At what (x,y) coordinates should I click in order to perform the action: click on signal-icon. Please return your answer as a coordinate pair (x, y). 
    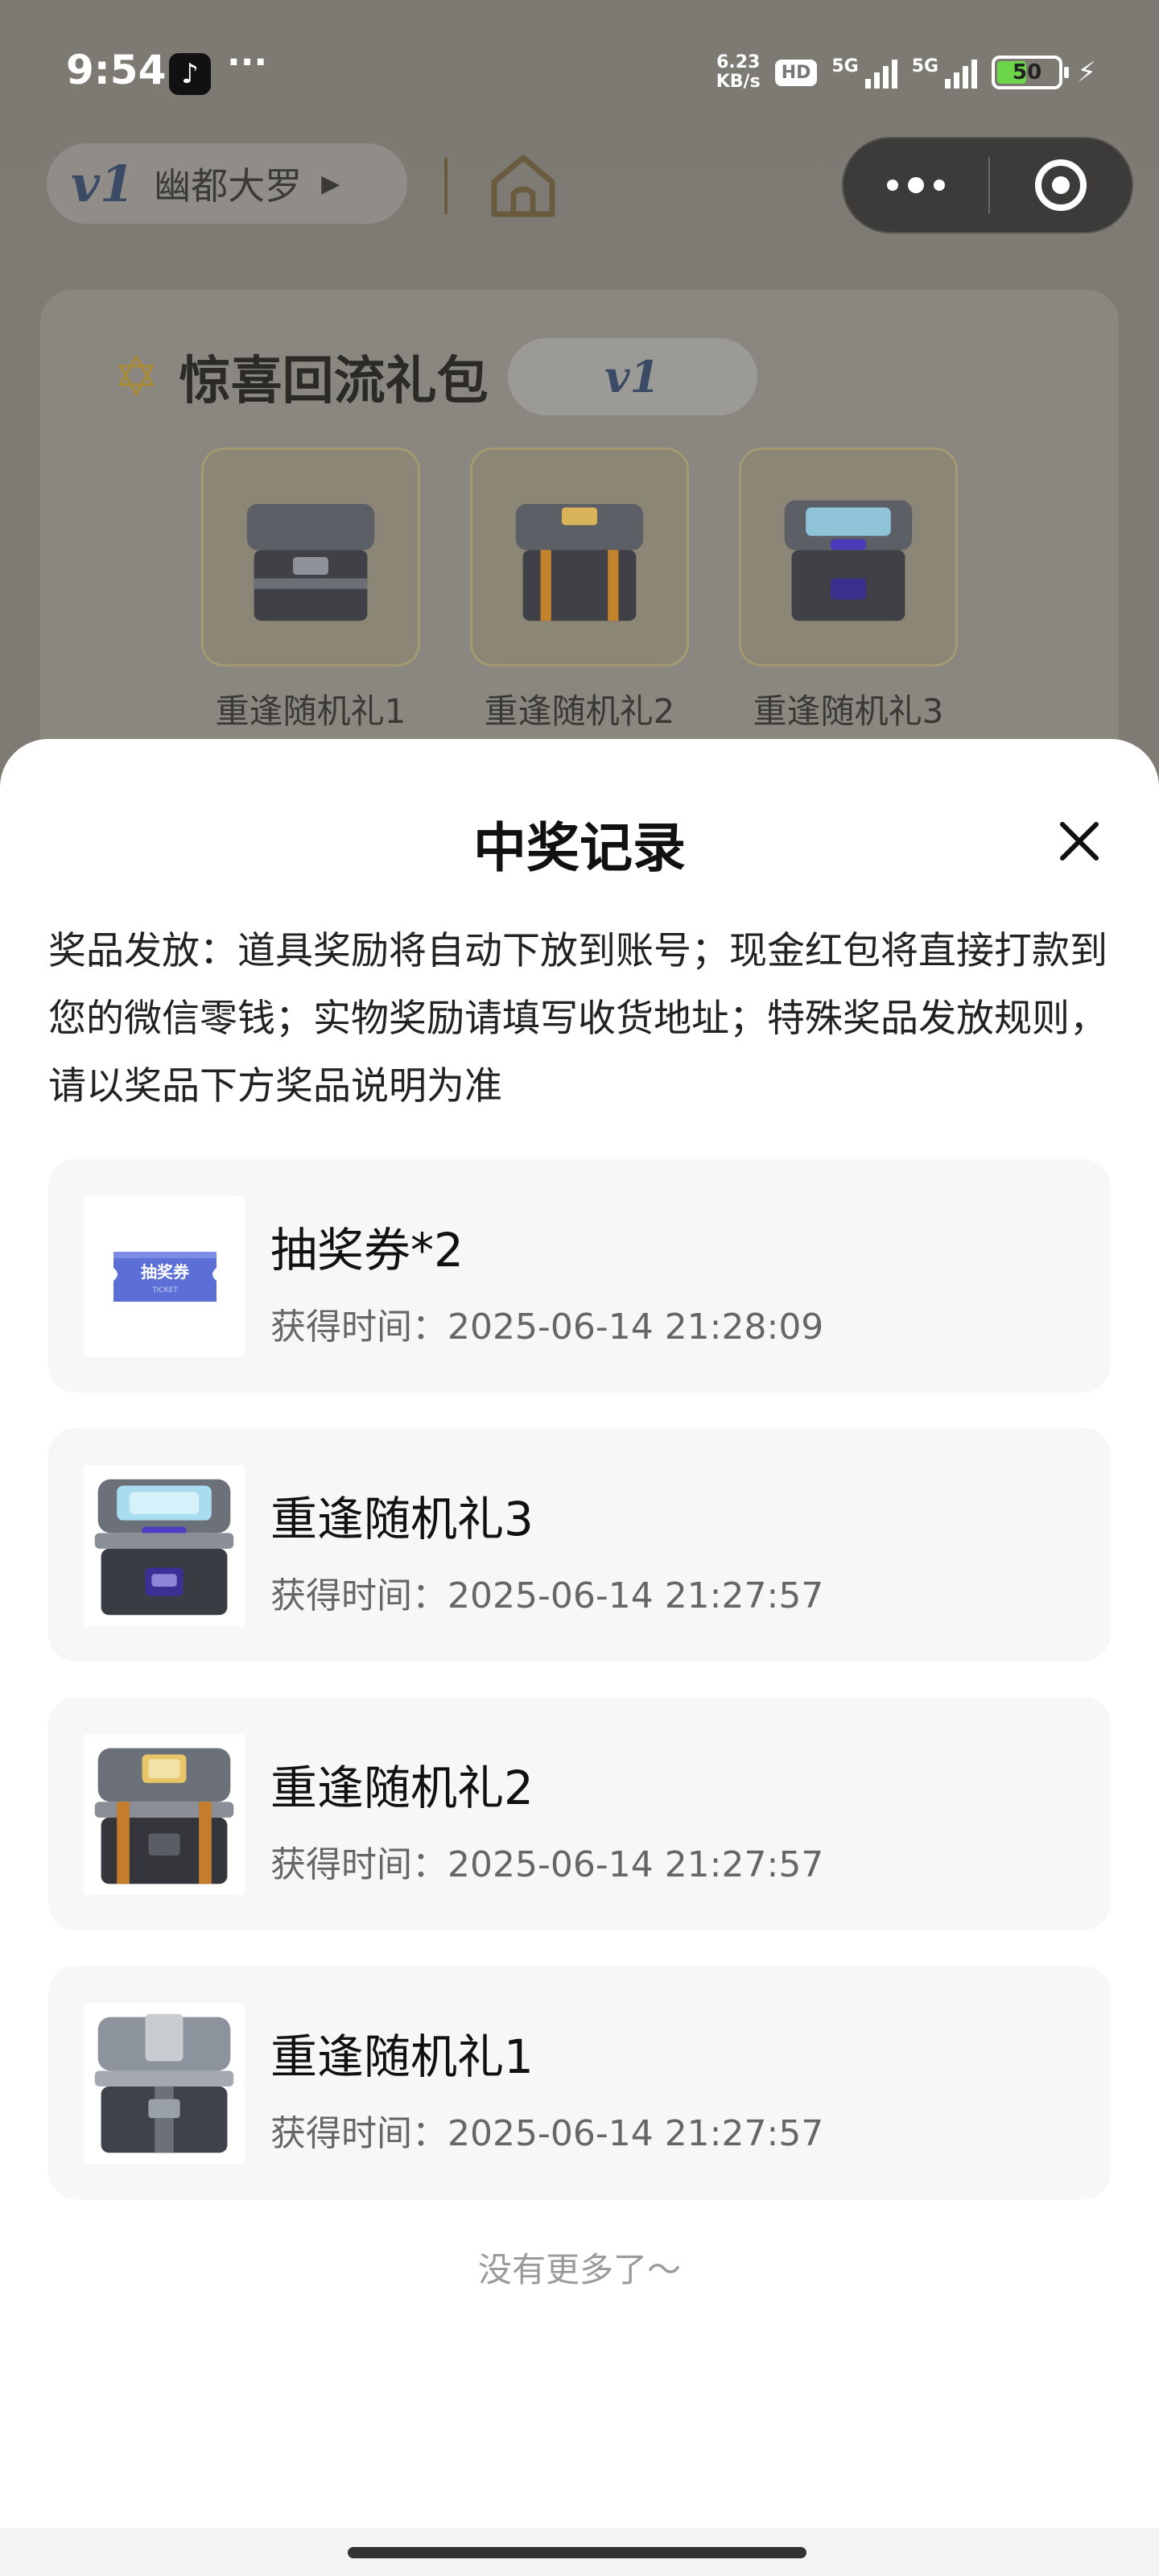
    Looking at the image, I should click on (881, 72).